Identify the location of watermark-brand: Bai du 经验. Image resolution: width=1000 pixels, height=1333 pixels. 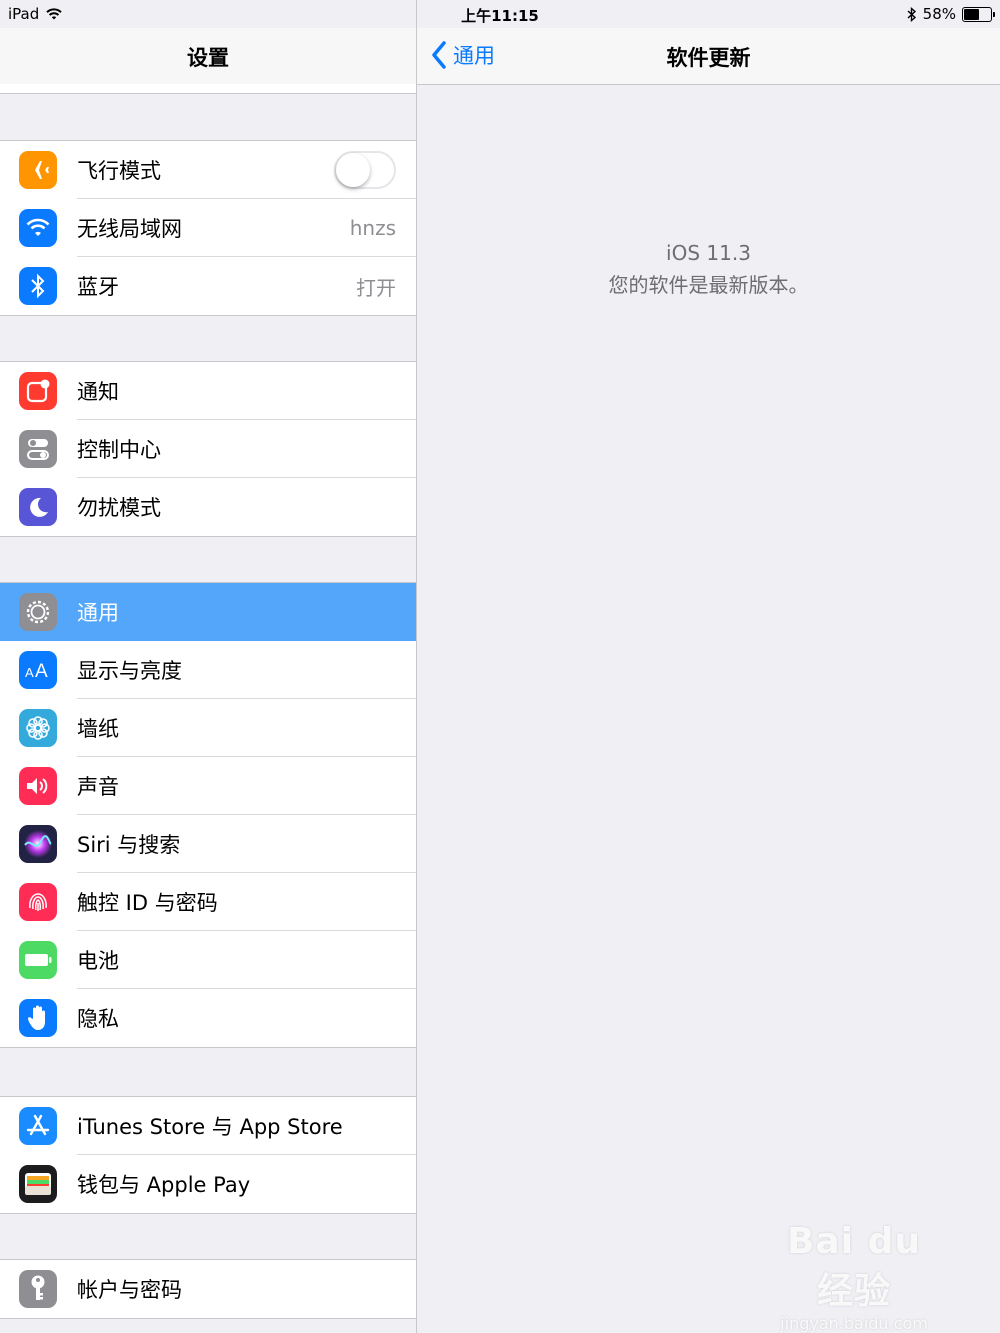
(853, 1266).